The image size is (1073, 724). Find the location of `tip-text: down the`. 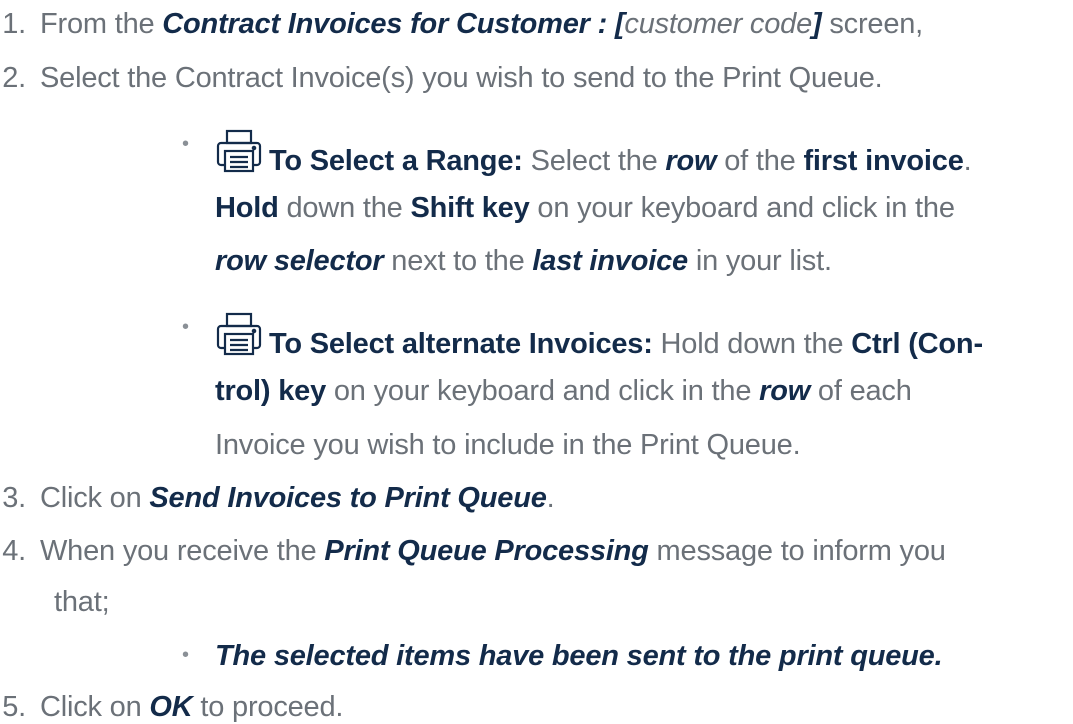

tip-text: down the is located at coordinates (344, 208).